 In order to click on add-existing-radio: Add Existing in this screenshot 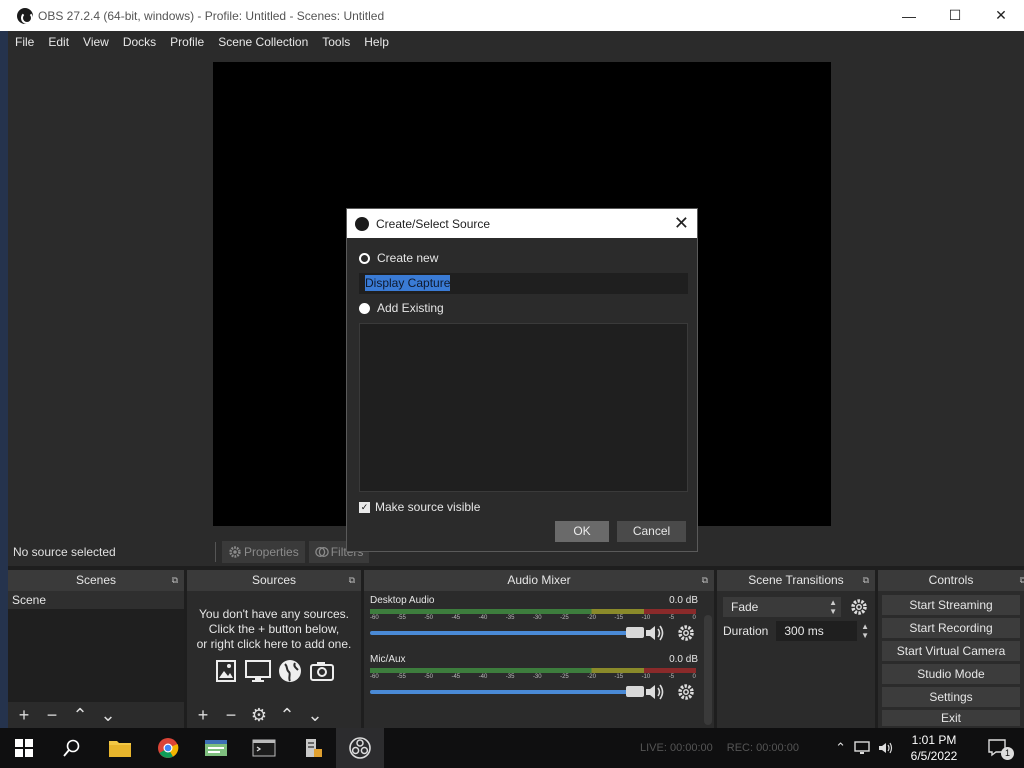, I will do `click(401, 308)`.